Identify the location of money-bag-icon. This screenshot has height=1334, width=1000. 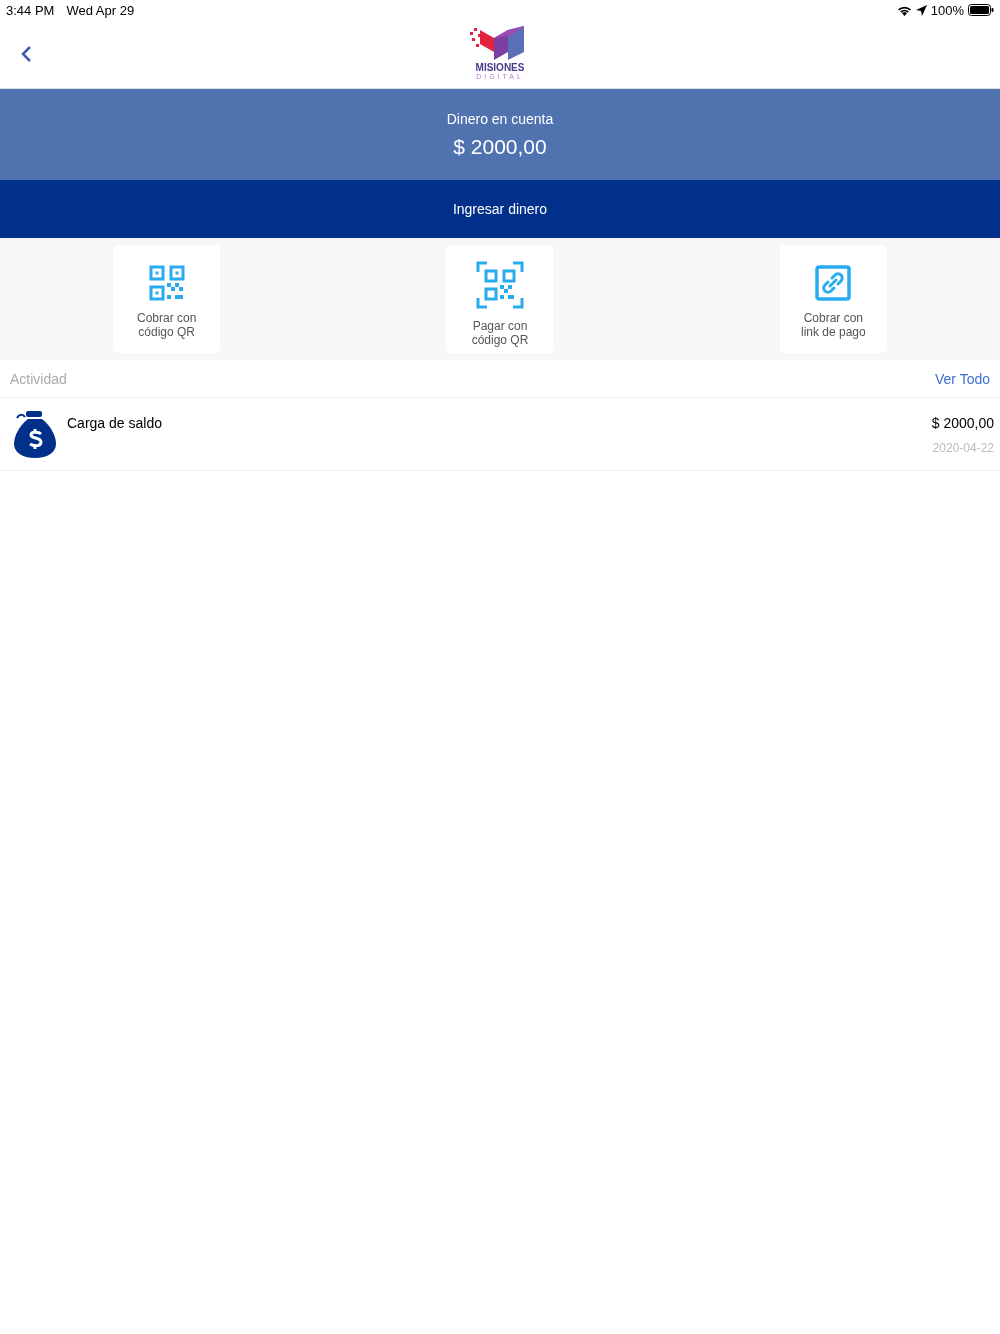
(35, 434).